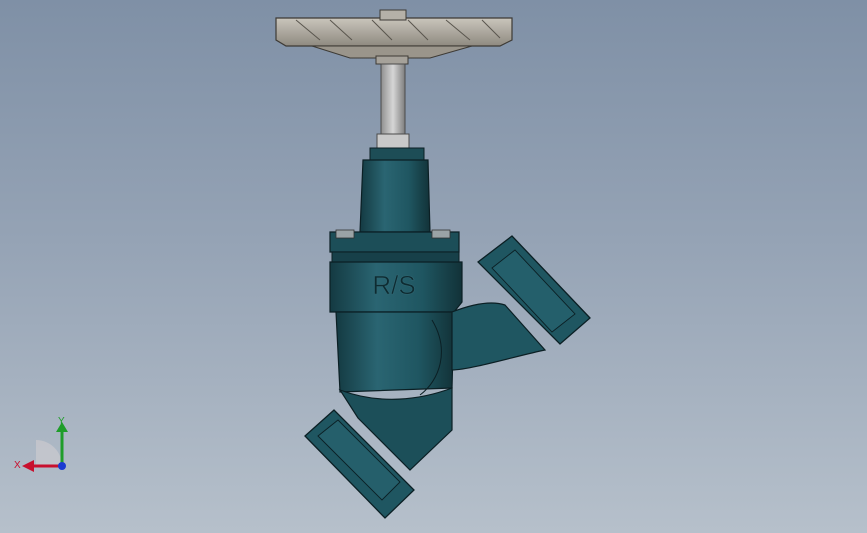  Describe the element at coordinates (393, 285) in the screenshot. I see `body-marking: R/S` at that location.